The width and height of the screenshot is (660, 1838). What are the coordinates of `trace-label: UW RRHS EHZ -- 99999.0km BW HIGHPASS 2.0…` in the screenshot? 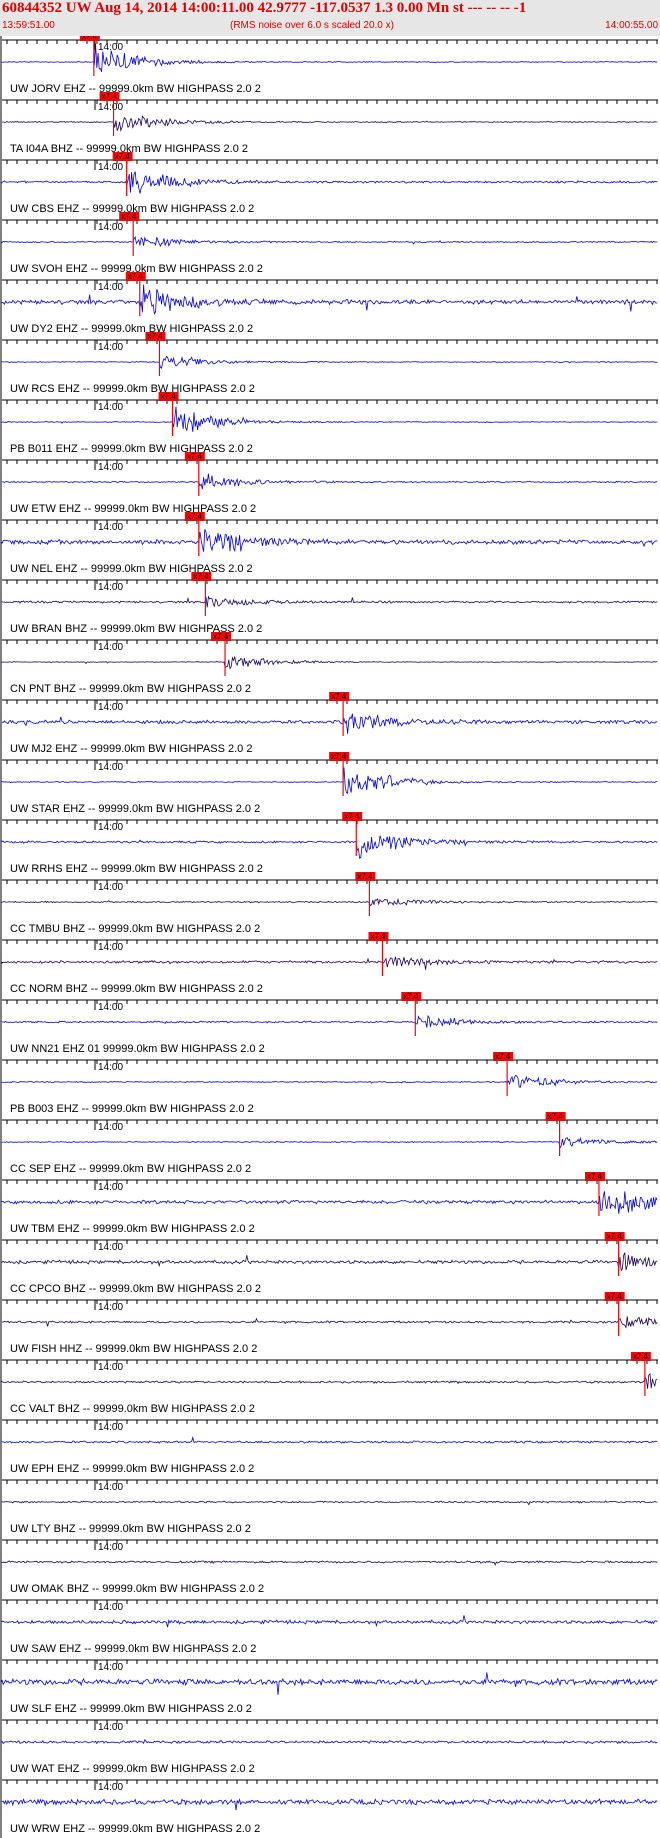 It's located at (136, 869).